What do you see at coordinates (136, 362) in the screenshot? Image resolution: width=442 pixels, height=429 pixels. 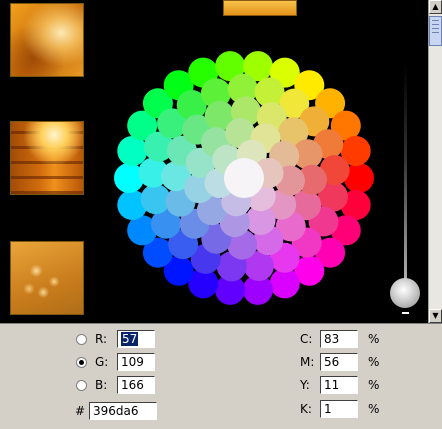 I see `g-field: 109` at bounding box center [136, 362].